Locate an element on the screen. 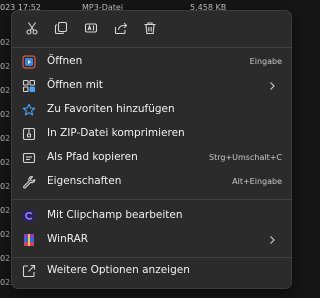 The width and height of the screenshot is (320, 298). menu-item-shortcut: Strg+Umschalt+C is located at coordinates (245, 157).